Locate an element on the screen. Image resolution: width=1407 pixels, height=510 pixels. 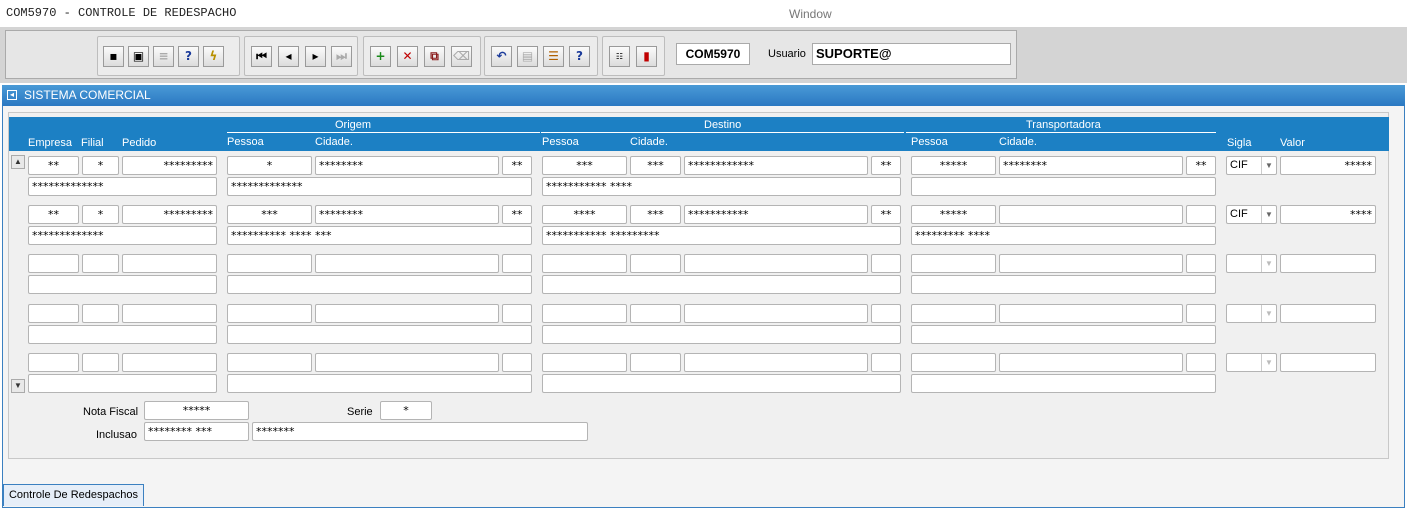
inclusao-date-field: ******** *** is located at coordinates (196, 431).